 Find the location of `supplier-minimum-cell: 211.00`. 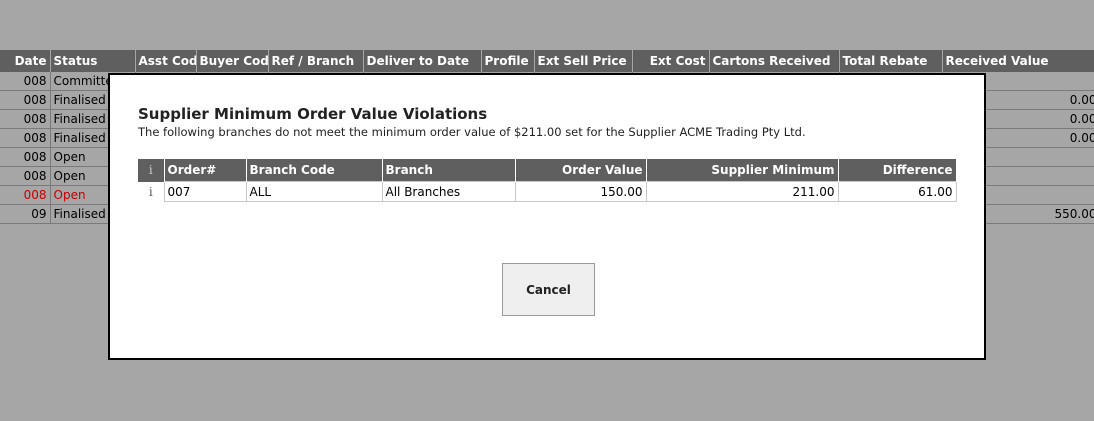

supplier-minimum-cell: 211.00 is located at coordinates (742, 191).